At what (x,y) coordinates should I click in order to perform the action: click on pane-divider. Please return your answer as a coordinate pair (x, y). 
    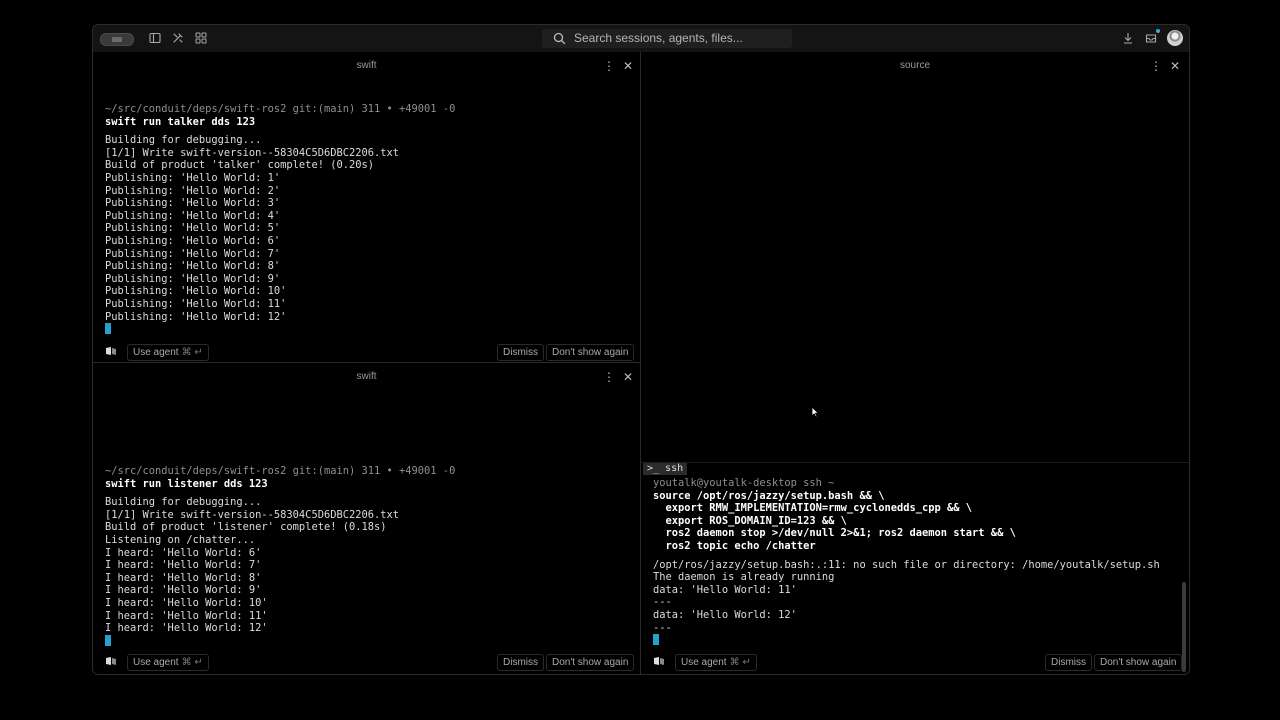
    Looking at the image, I should click on (915, 462).